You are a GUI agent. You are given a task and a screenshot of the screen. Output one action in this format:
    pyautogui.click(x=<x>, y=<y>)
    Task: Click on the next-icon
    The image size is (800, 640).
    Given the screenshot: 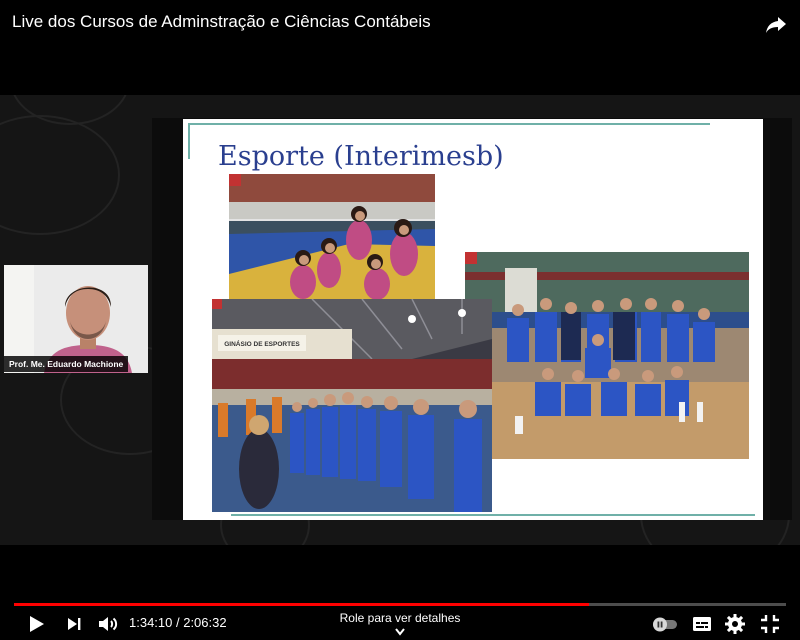 What is the action you would take?
    pyautogui.click(x=74, y=624)
    